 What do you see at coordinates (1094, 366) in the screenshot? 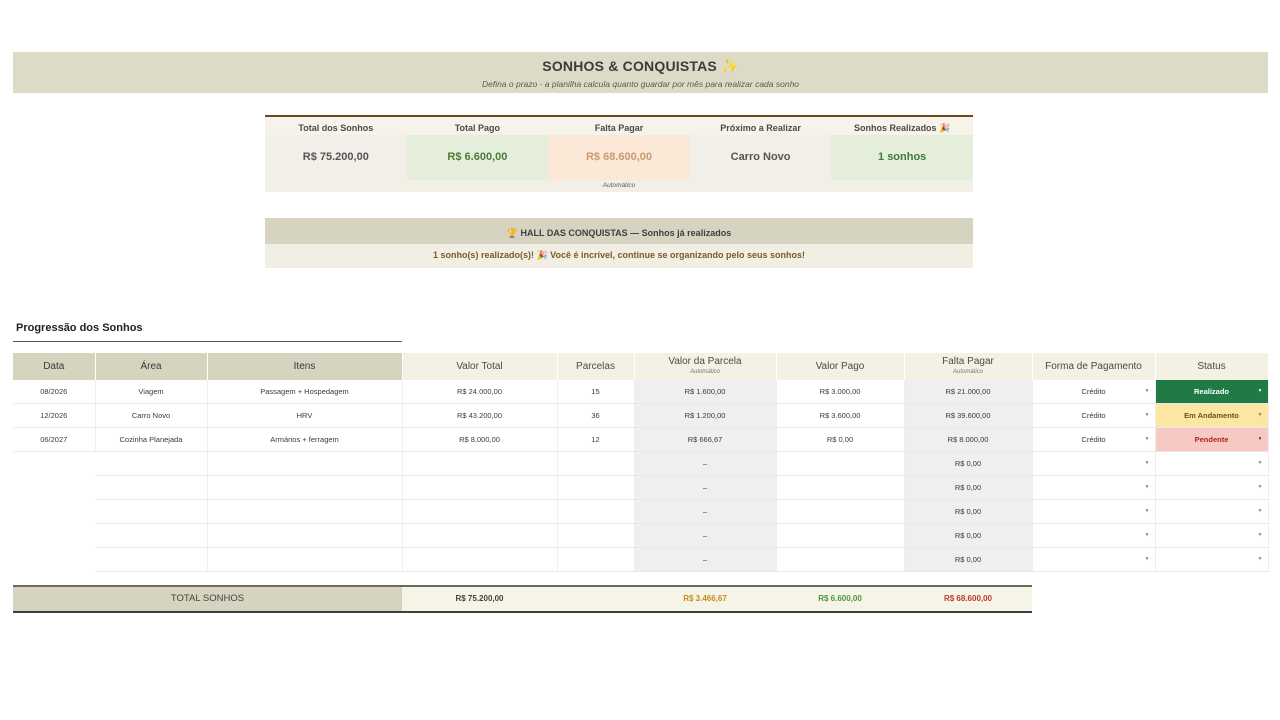
I see `col-forma-pagamento: Forma de Pagamento` at bounding box center [1094, 366].